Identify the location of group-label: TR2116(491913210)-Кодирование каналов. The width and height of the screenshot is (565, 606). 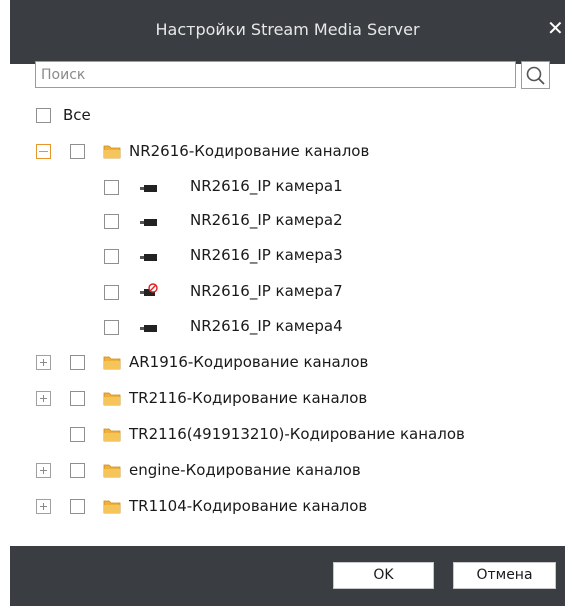
(297, 434).